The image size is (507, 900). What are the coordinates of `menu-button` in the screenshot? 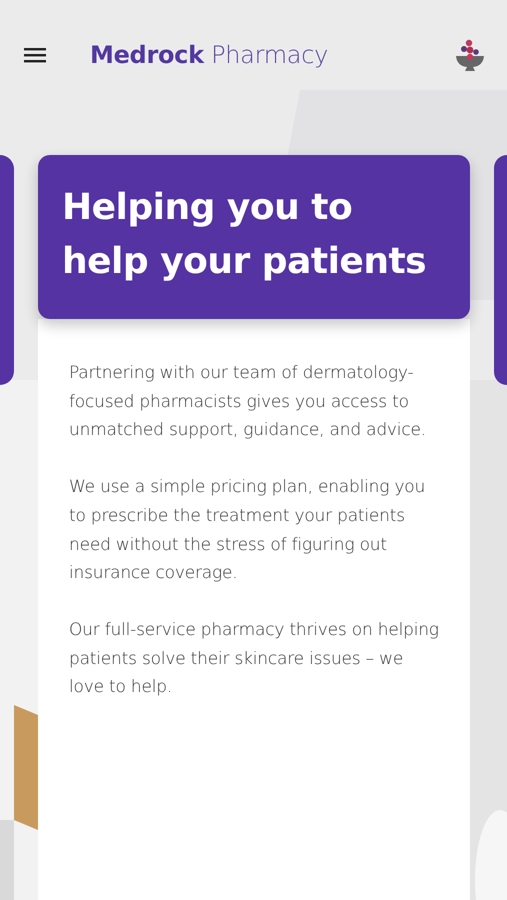 It's located at (35, 55).